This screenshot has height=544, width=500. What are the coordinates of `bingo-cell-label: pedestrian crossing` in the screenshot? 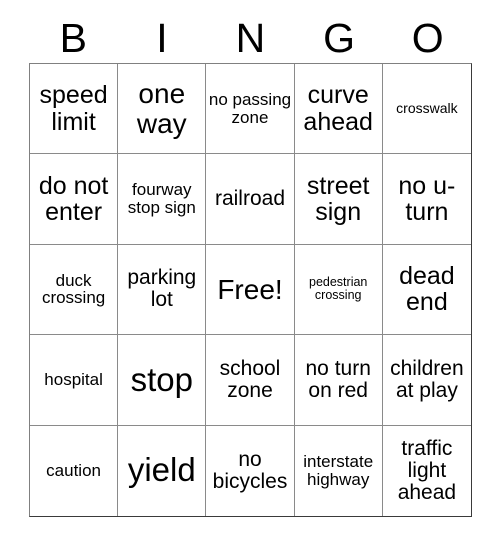 It's located at (338, 289).